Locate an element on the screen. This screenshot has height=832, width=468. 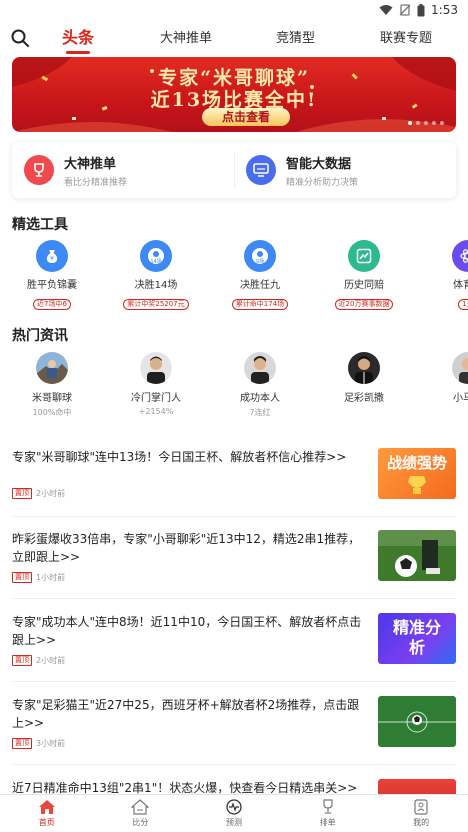
tool-tag: 近20万赛事数据 is located at coordinates (364, 304).